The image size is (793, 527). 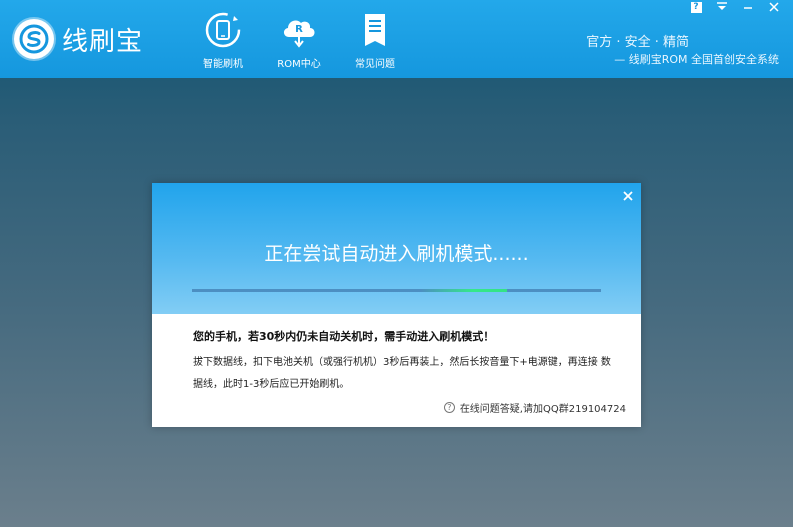 I want to click on rom-icon-letter: R, so click(x=299, y=29).